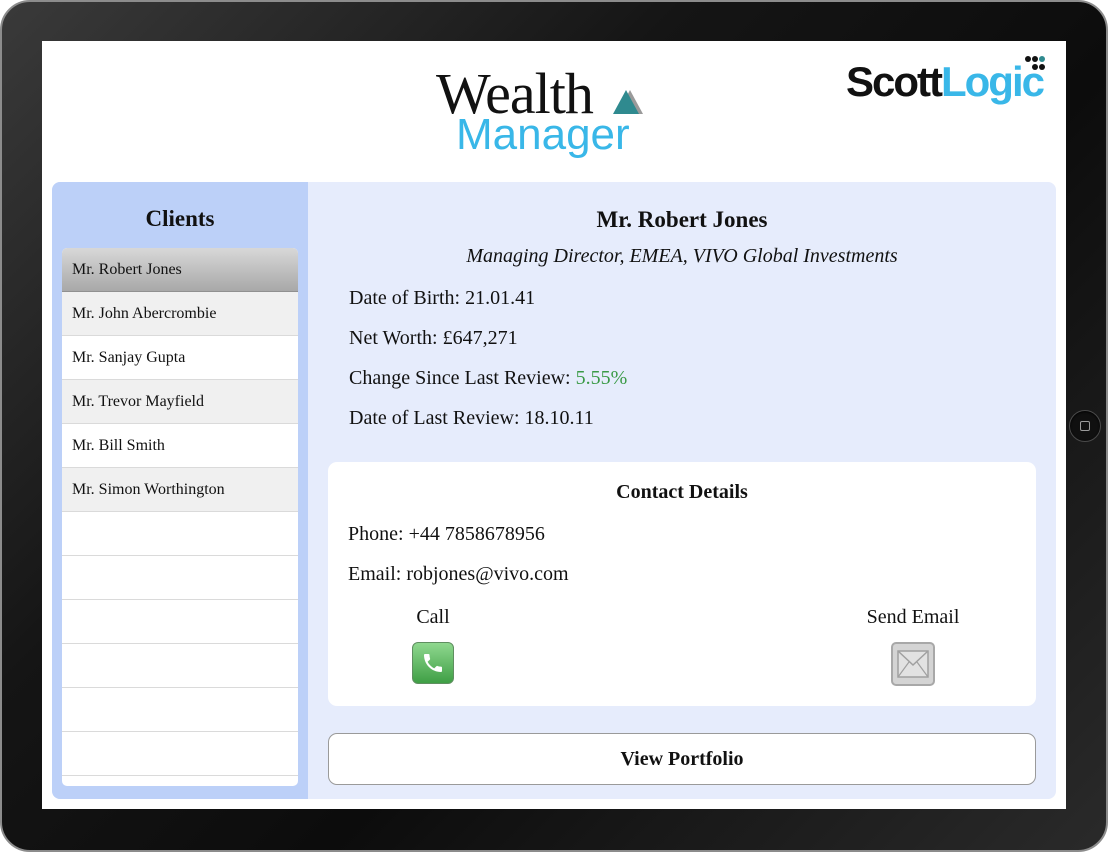 This screenshot has height=852, width=1108. Describe the element at coordinates (460, 378) in the screenshot. I see `change-label: Change Since Last Review:` at that location.